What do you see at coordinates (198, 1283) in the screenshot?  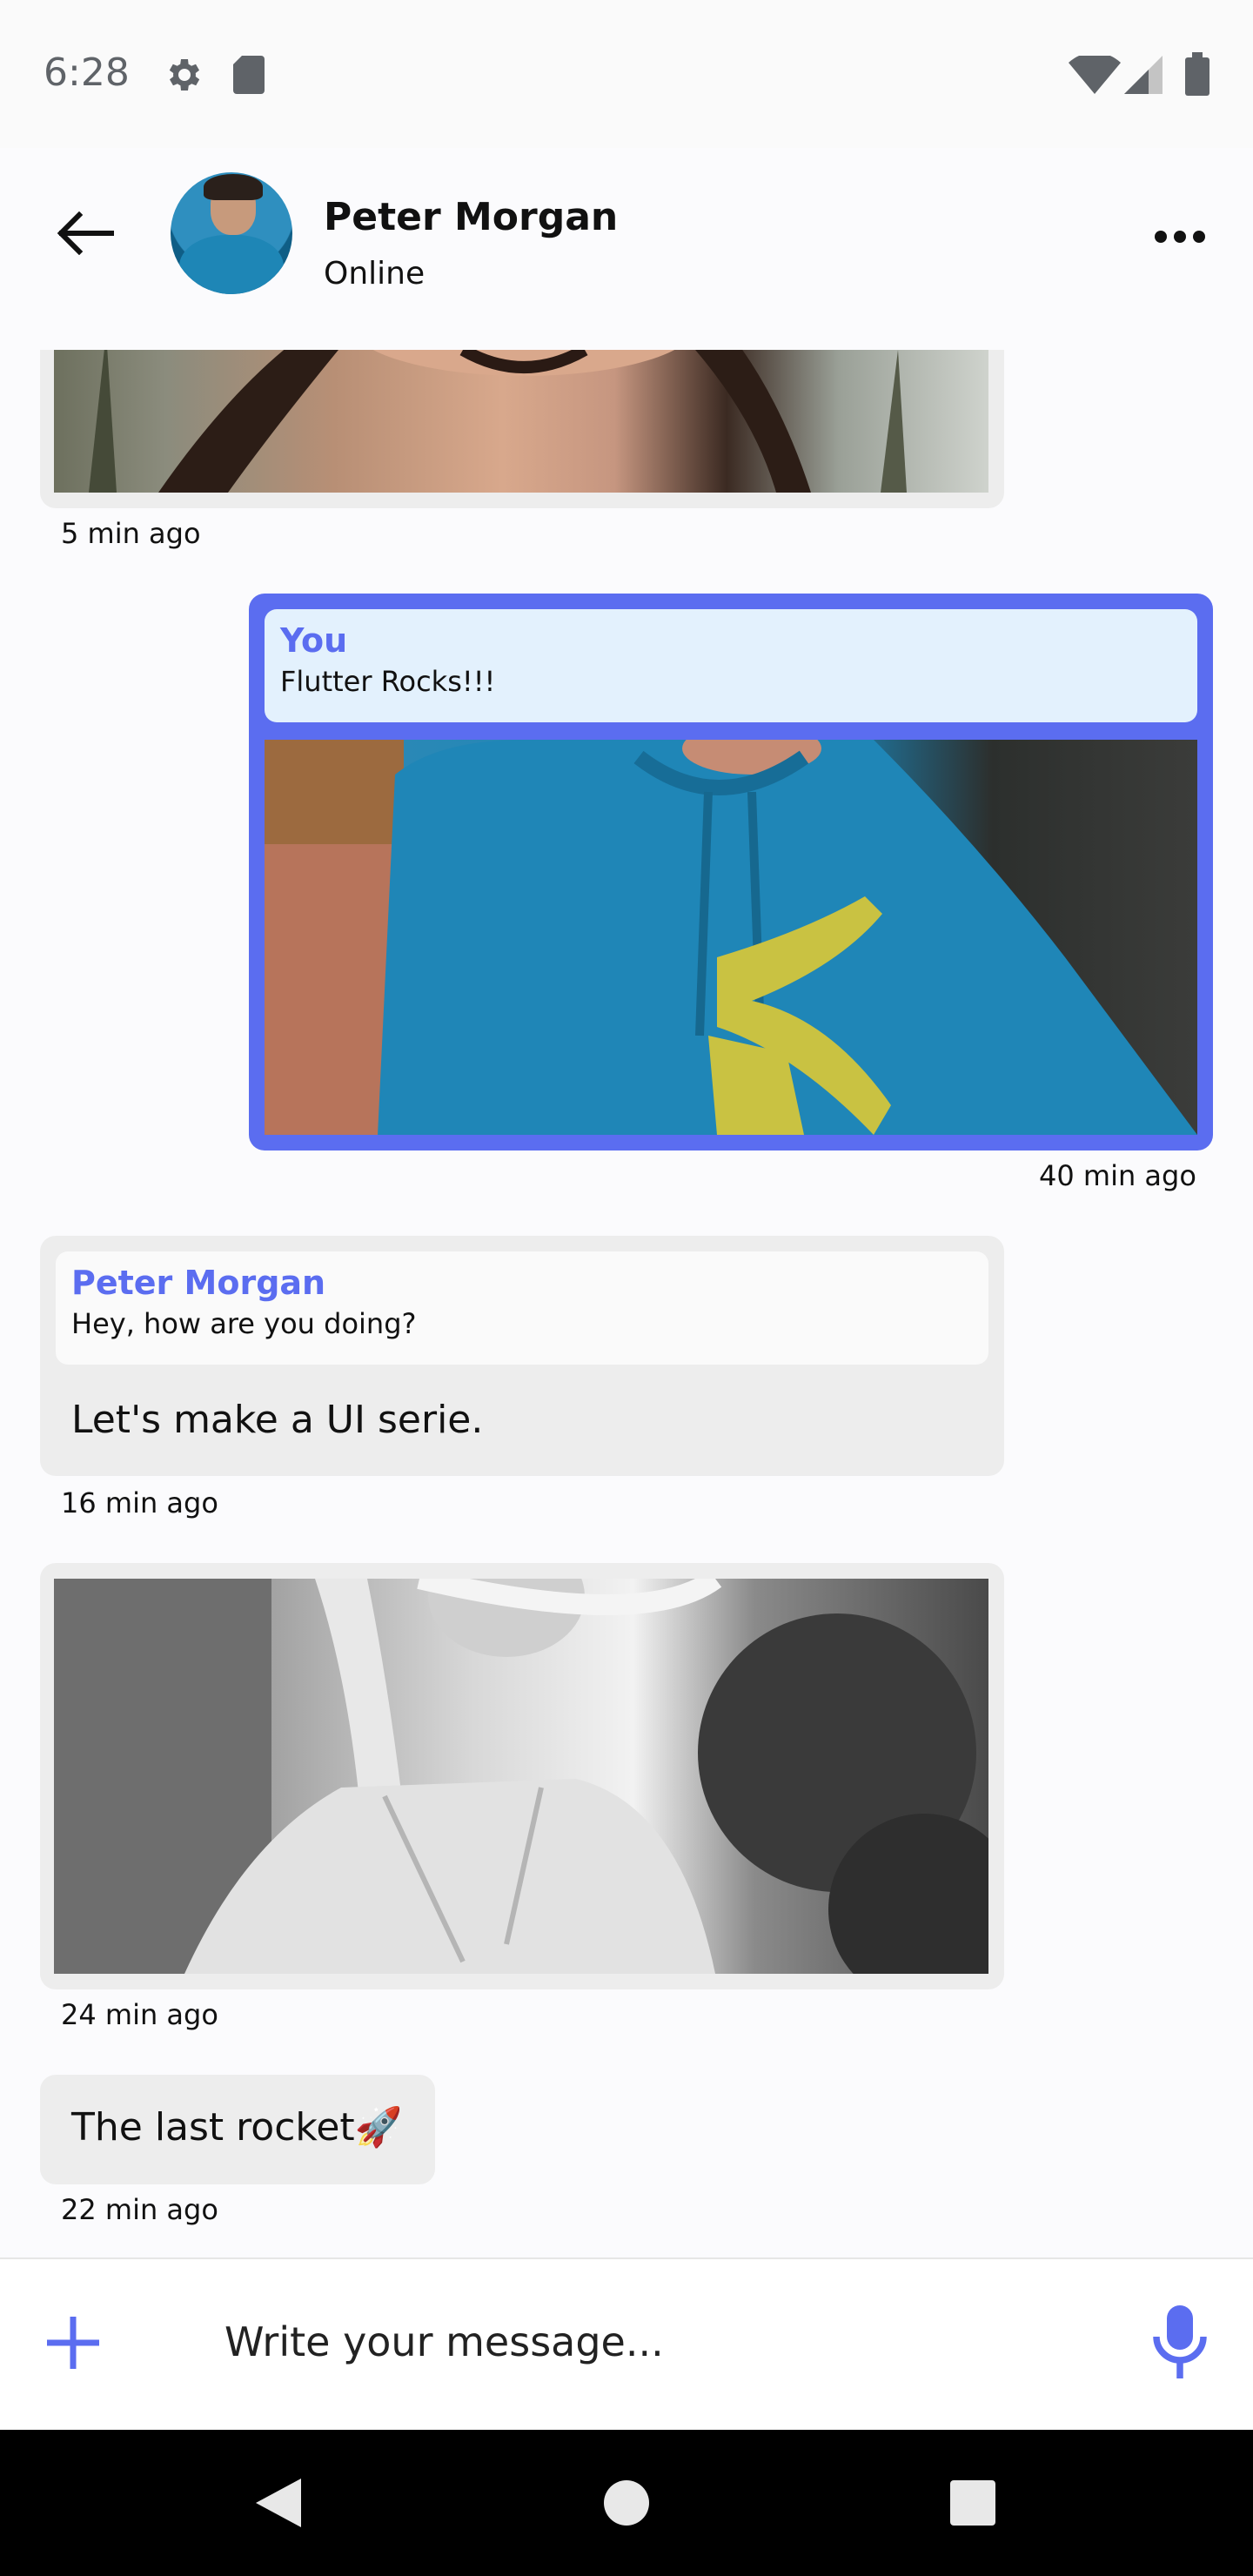 I see `reply-author: Peter Morgan` at bounding box center [198, 1283].